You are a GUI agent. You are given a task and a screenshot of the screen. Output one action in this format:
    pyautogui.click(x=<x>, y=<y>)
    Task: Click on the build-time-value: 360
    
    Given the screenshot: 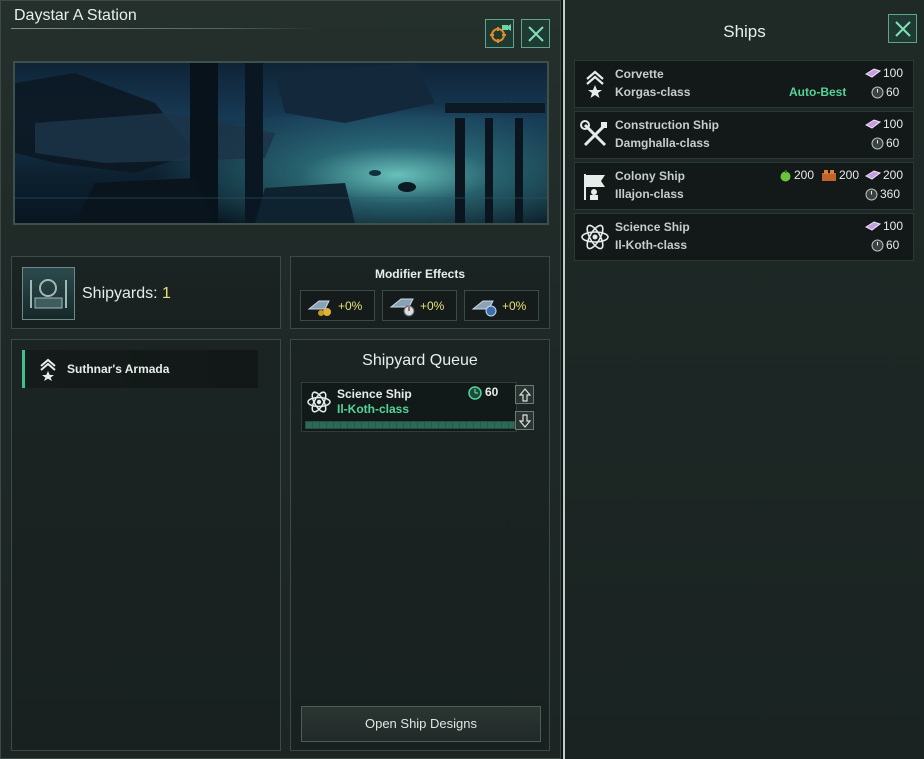 What is the action you would take?
    pyautogui.click(x=890, y=194)
    